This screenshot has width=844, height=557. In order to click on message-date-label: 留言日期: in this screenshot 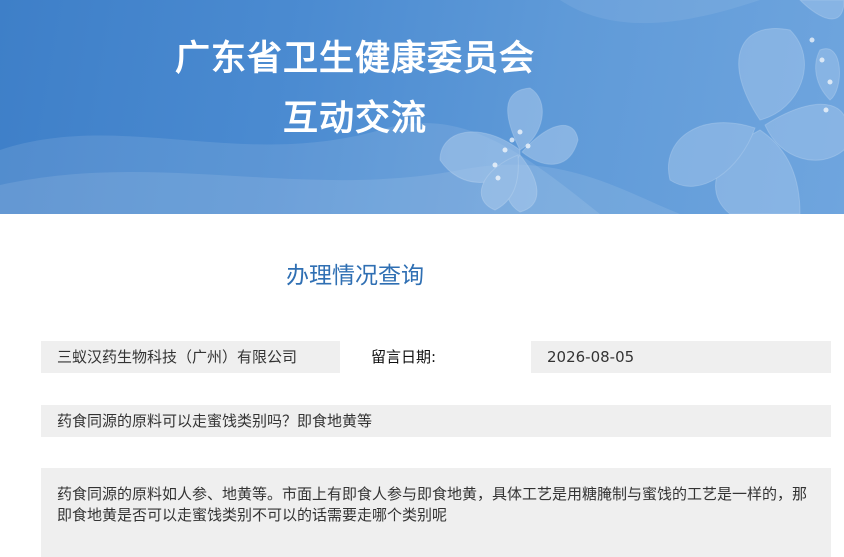, I will do `click(404, 357)`.